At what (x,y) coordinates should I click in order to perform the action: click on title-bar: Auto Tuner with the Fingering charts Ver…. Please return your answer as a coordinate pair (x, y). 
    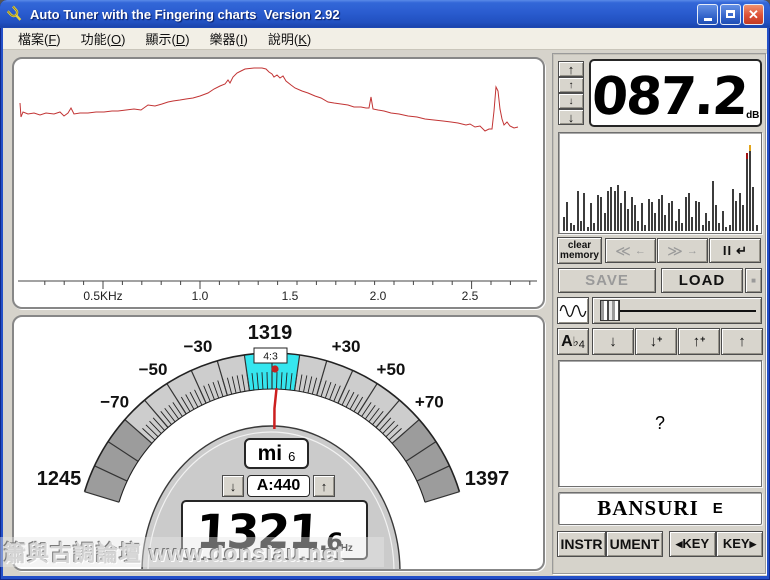
    Looking at the image, I should click on (385, 14).